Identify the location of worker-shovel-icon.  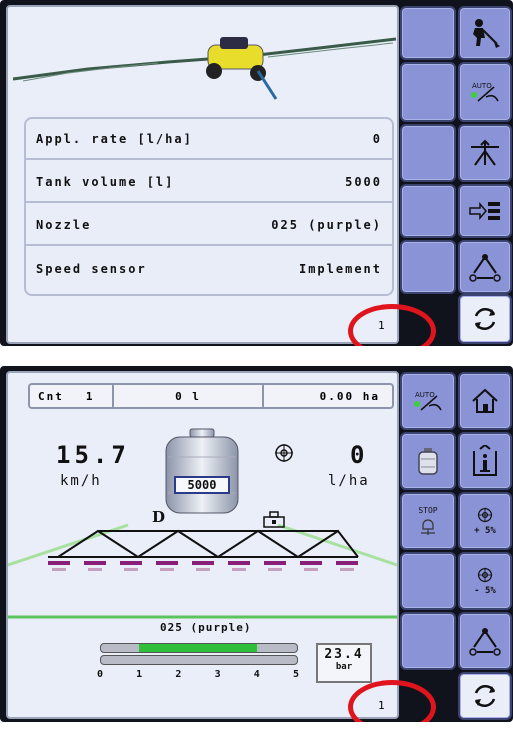
(486, 33).